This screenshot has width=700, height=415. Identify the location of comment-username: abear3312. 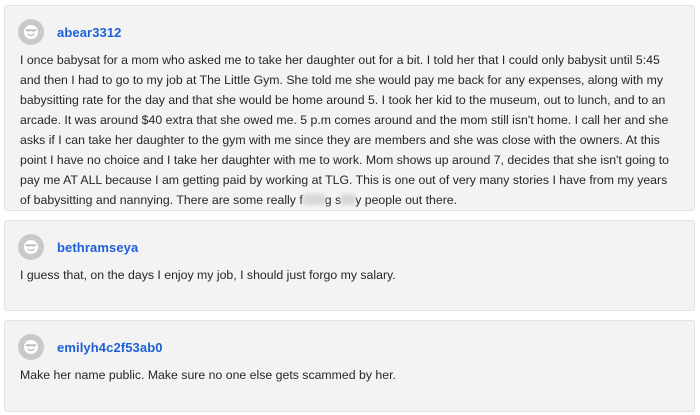
(89, 32).